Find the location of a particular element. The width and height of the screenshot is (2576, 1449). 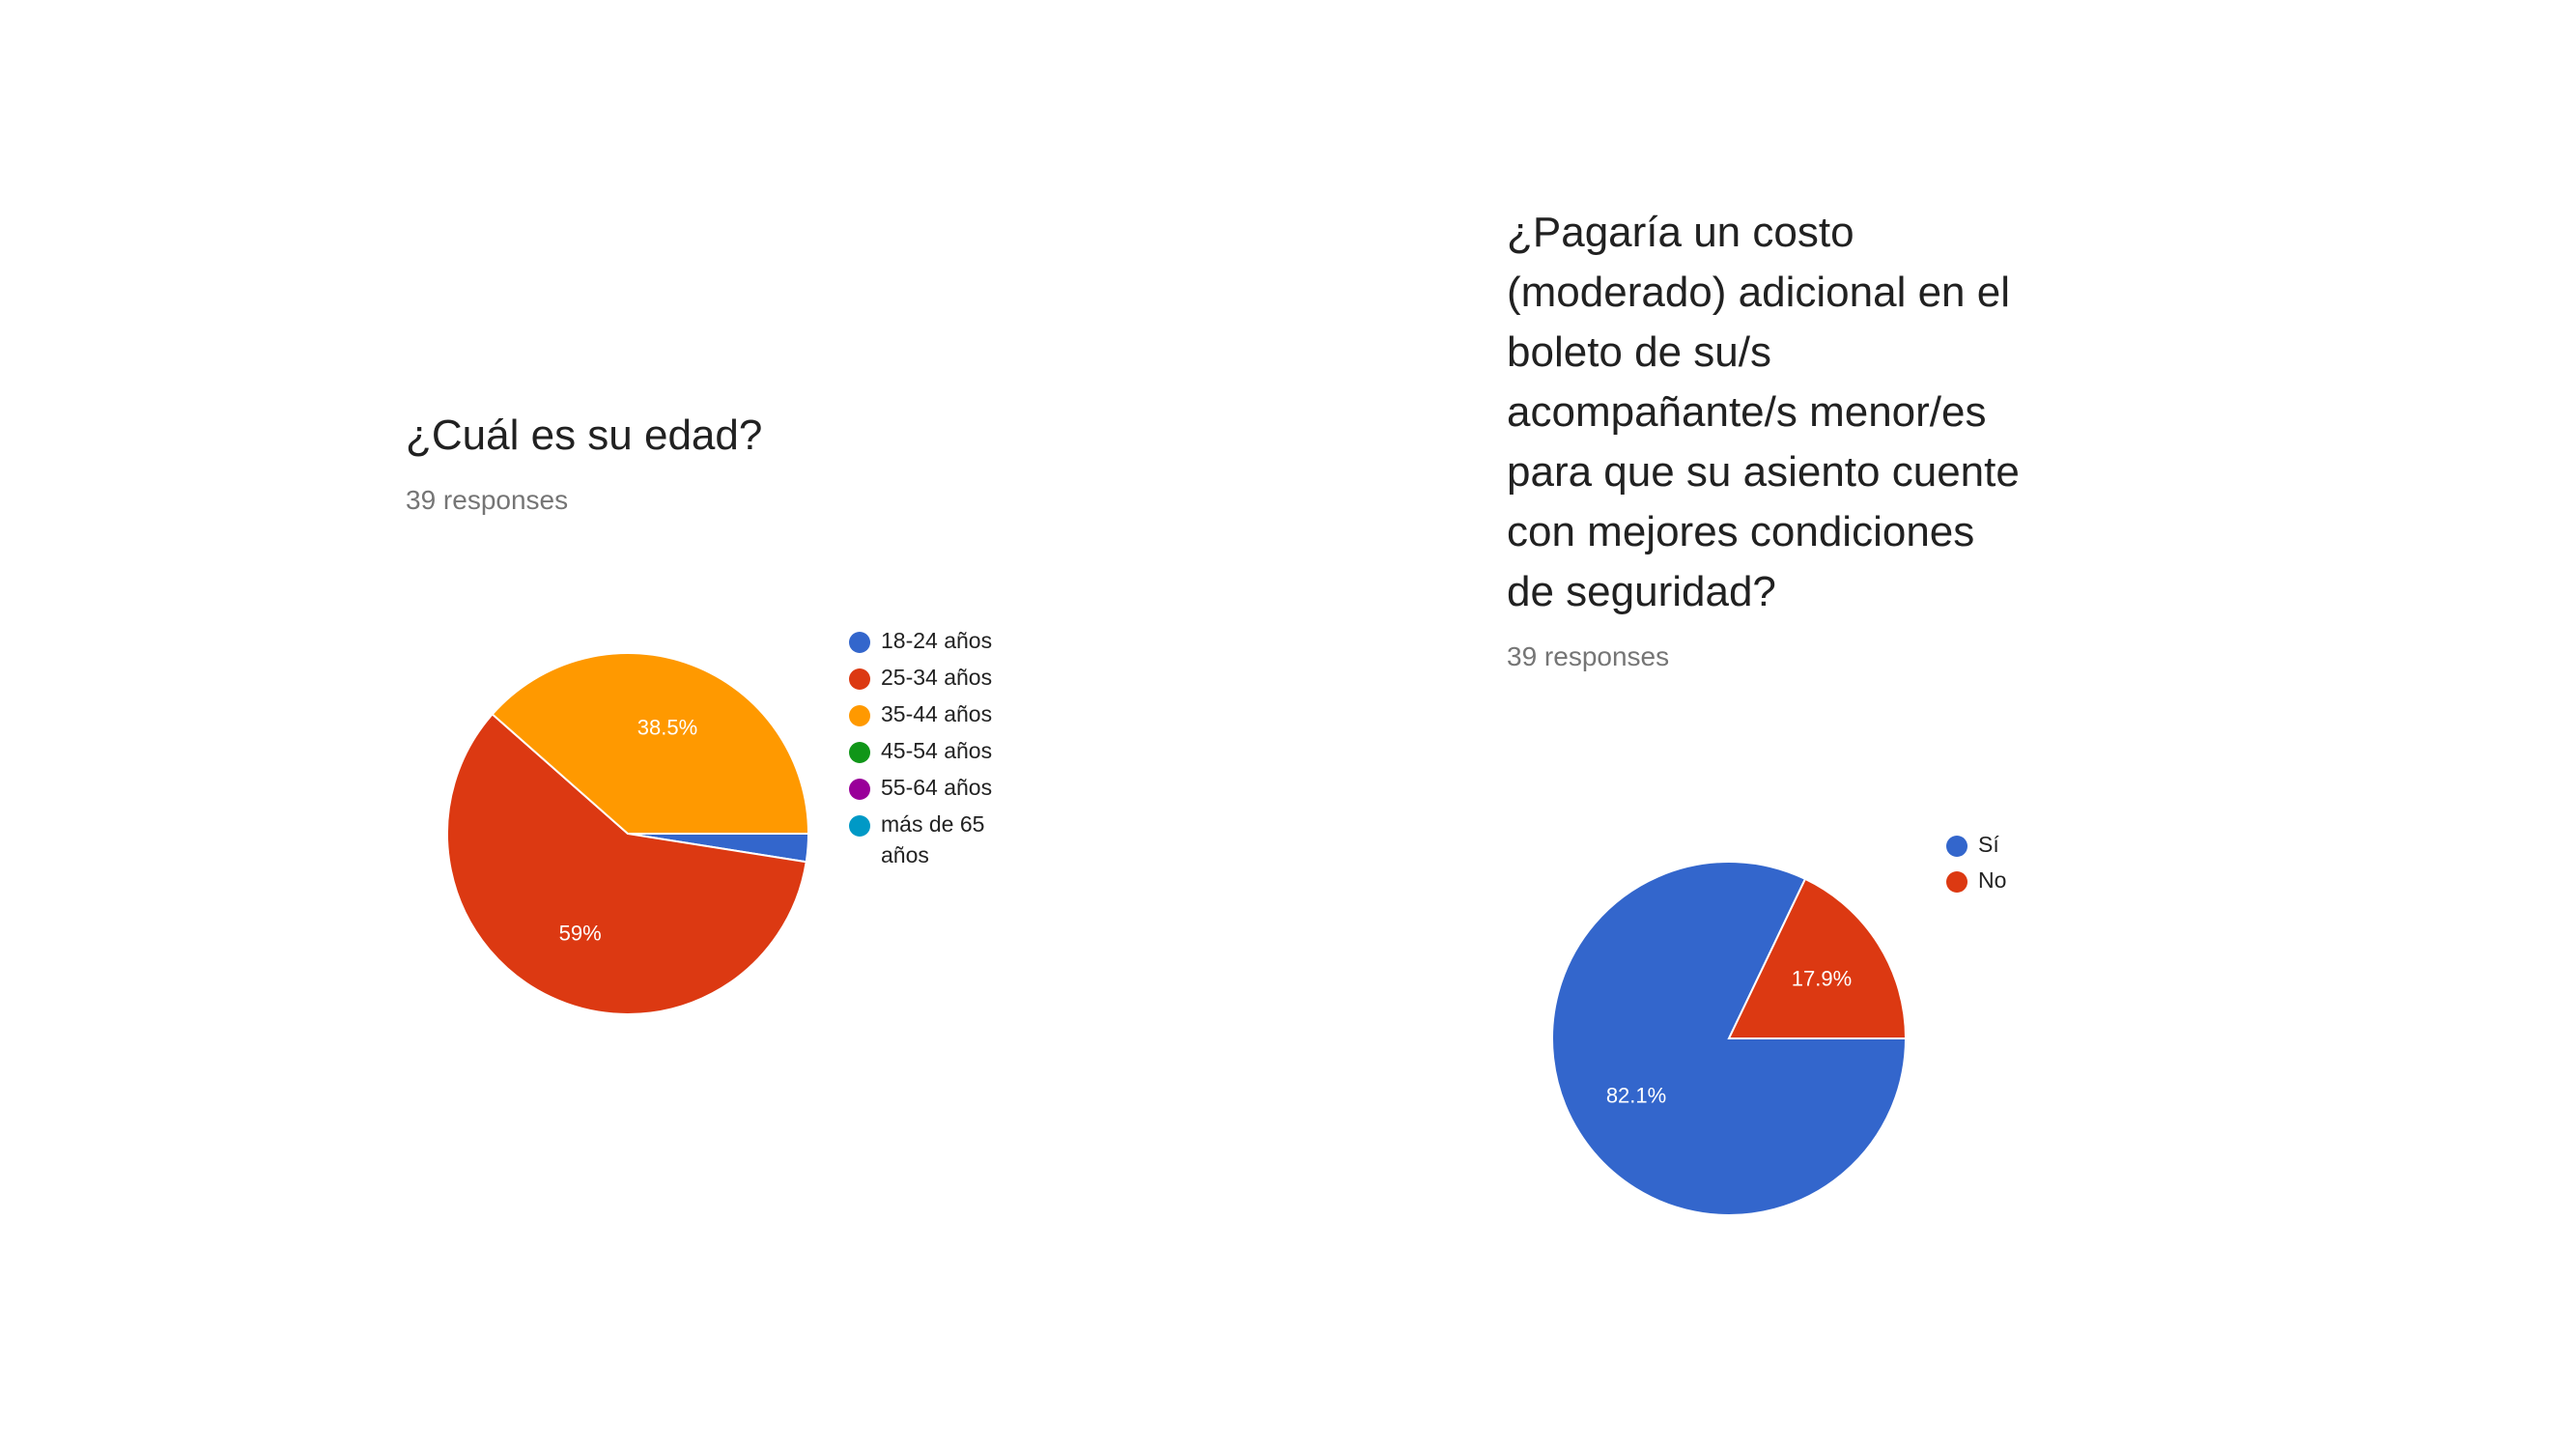

legend-label-55-64-anos: 55-64 años is located at coordinates (936, 787).